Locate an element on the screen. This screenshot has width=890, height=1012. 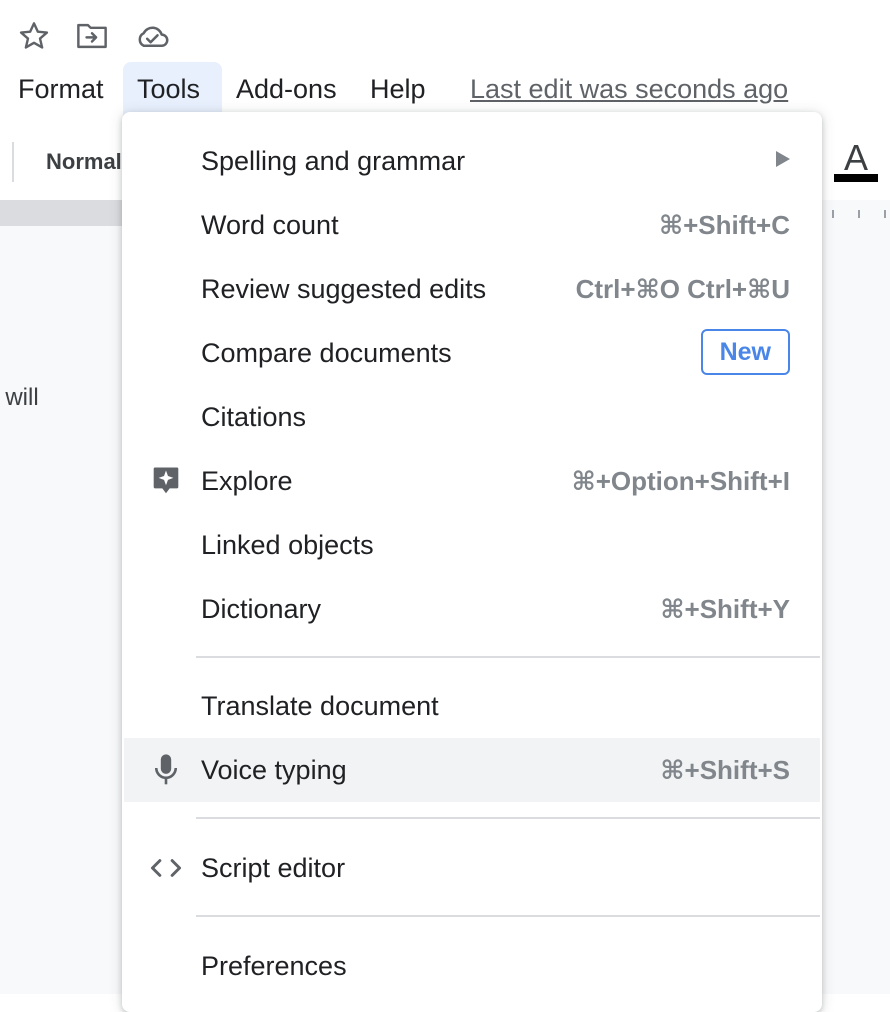
menu-help: Help is located at coordinates (398, 89).